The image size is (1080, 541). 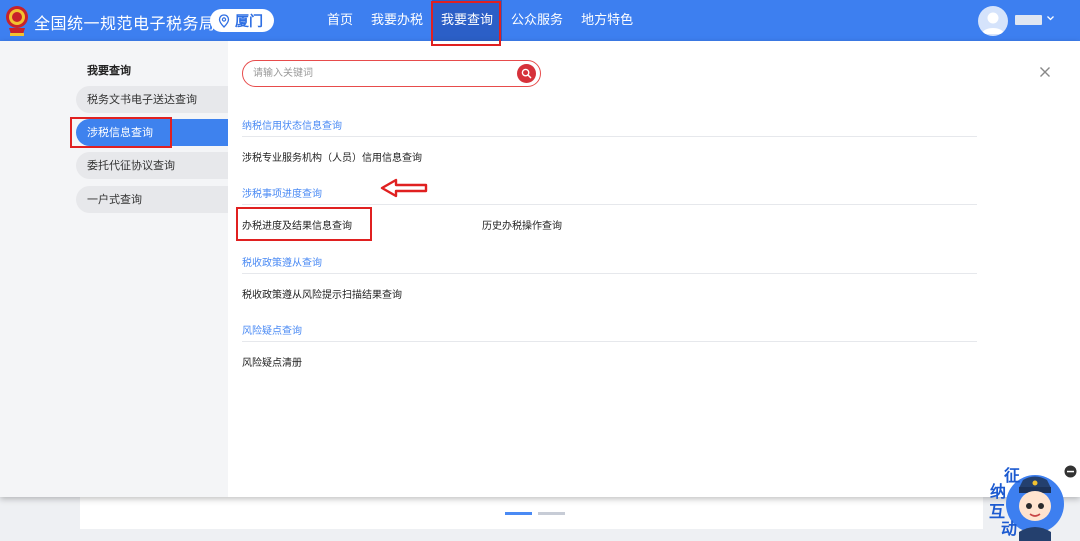 I want to click on search-input, so click(x=378, y=73).